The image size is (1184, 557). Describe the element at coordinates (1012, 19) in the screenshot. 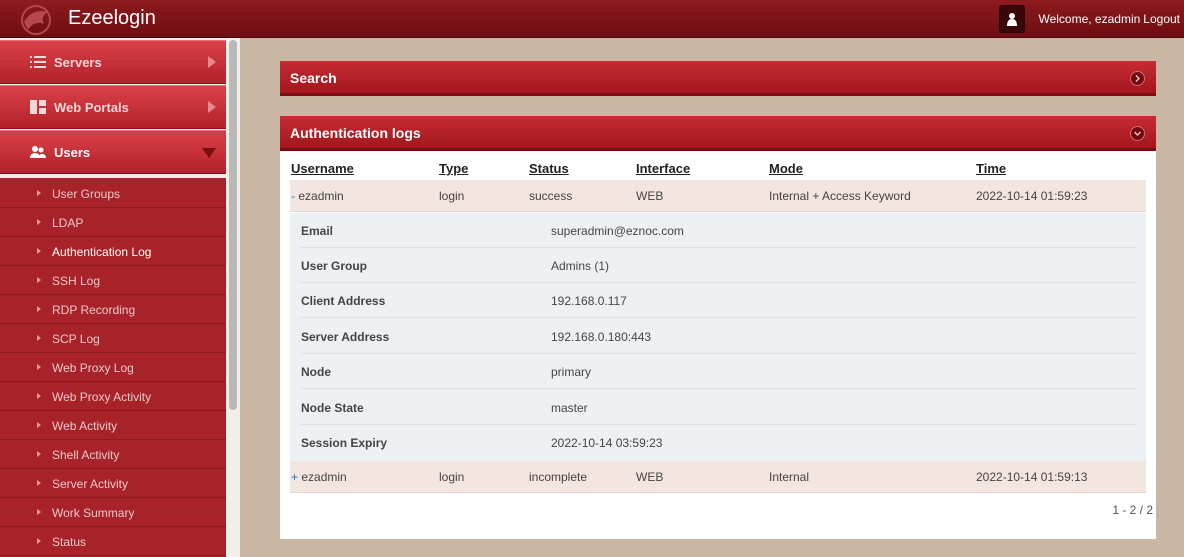

I see `user-avatar-icon` at that location.